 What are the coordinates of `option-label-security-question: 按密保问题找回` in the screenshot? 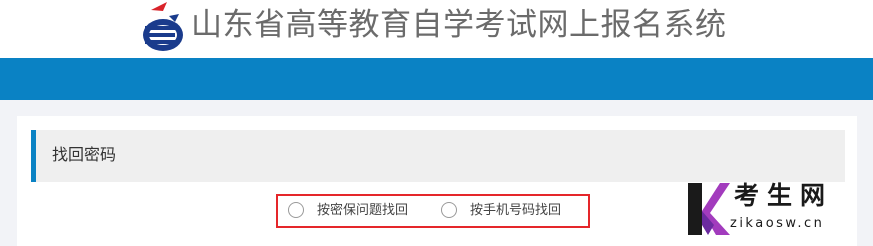 It's located at (363, 210).